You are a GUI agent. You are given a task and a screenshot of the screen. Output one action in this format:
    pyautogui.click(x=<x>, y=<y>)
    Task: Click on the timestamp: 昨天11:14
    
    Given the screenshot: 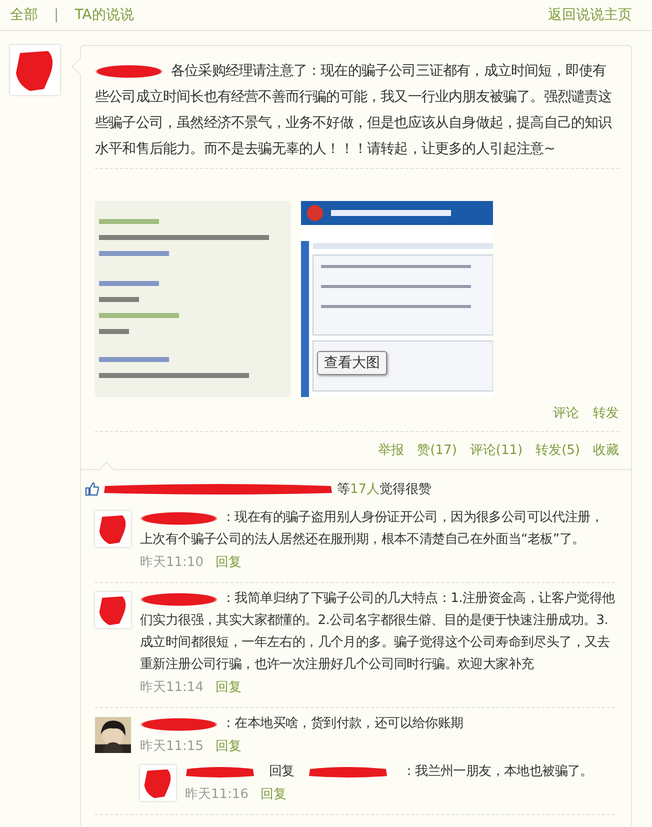 What is the action you would take?
    pyautogui.click(x=172, y=688)
    